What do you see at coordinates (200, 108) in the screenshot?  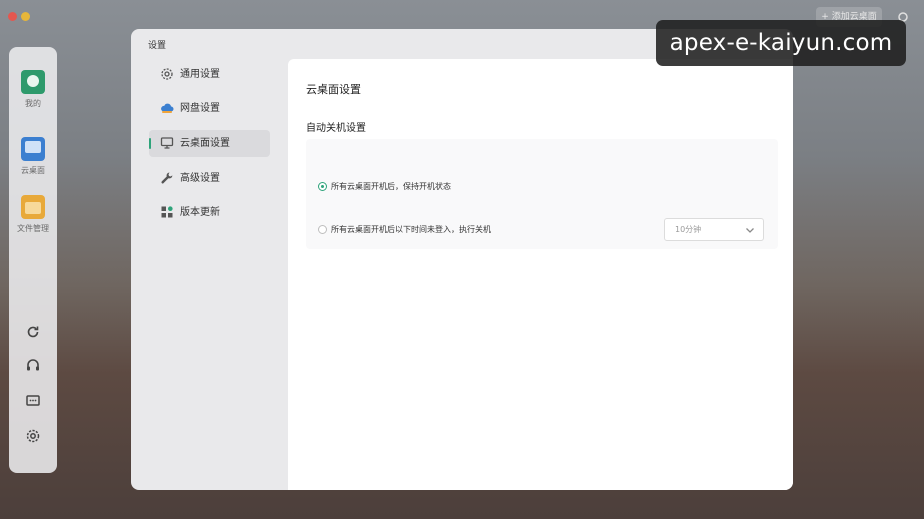 I see `menu-item-label: 网盘设置` at bounding box center [200, 108].